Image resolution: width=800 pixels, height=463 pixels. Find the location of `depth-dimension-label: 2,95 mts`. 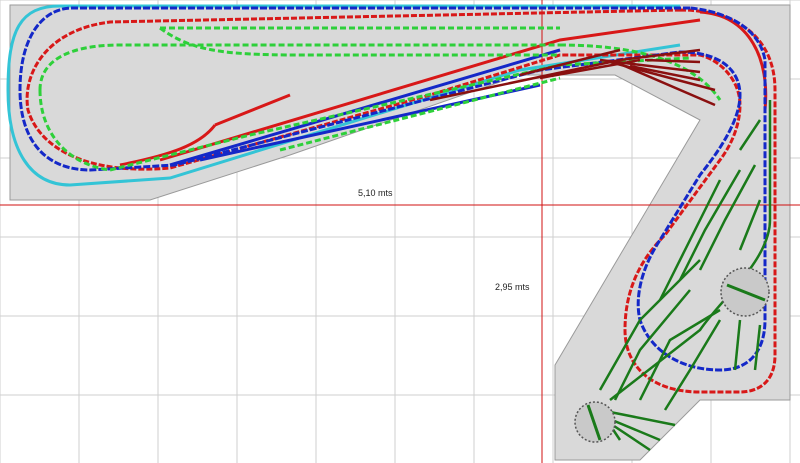

depth-dimension-label: 2,95 mts is located at coordinates (512, 287).